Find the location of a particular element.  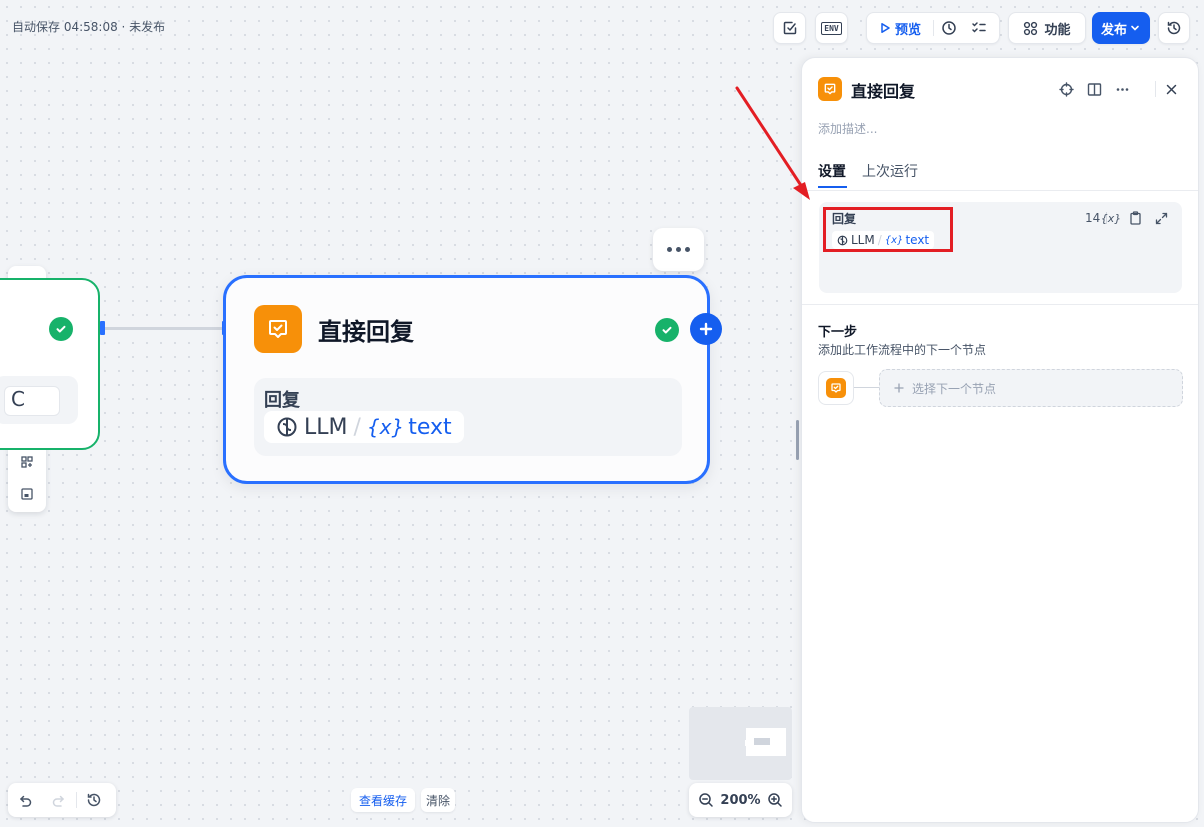

change-history-button is located at coordinates (94, 800).